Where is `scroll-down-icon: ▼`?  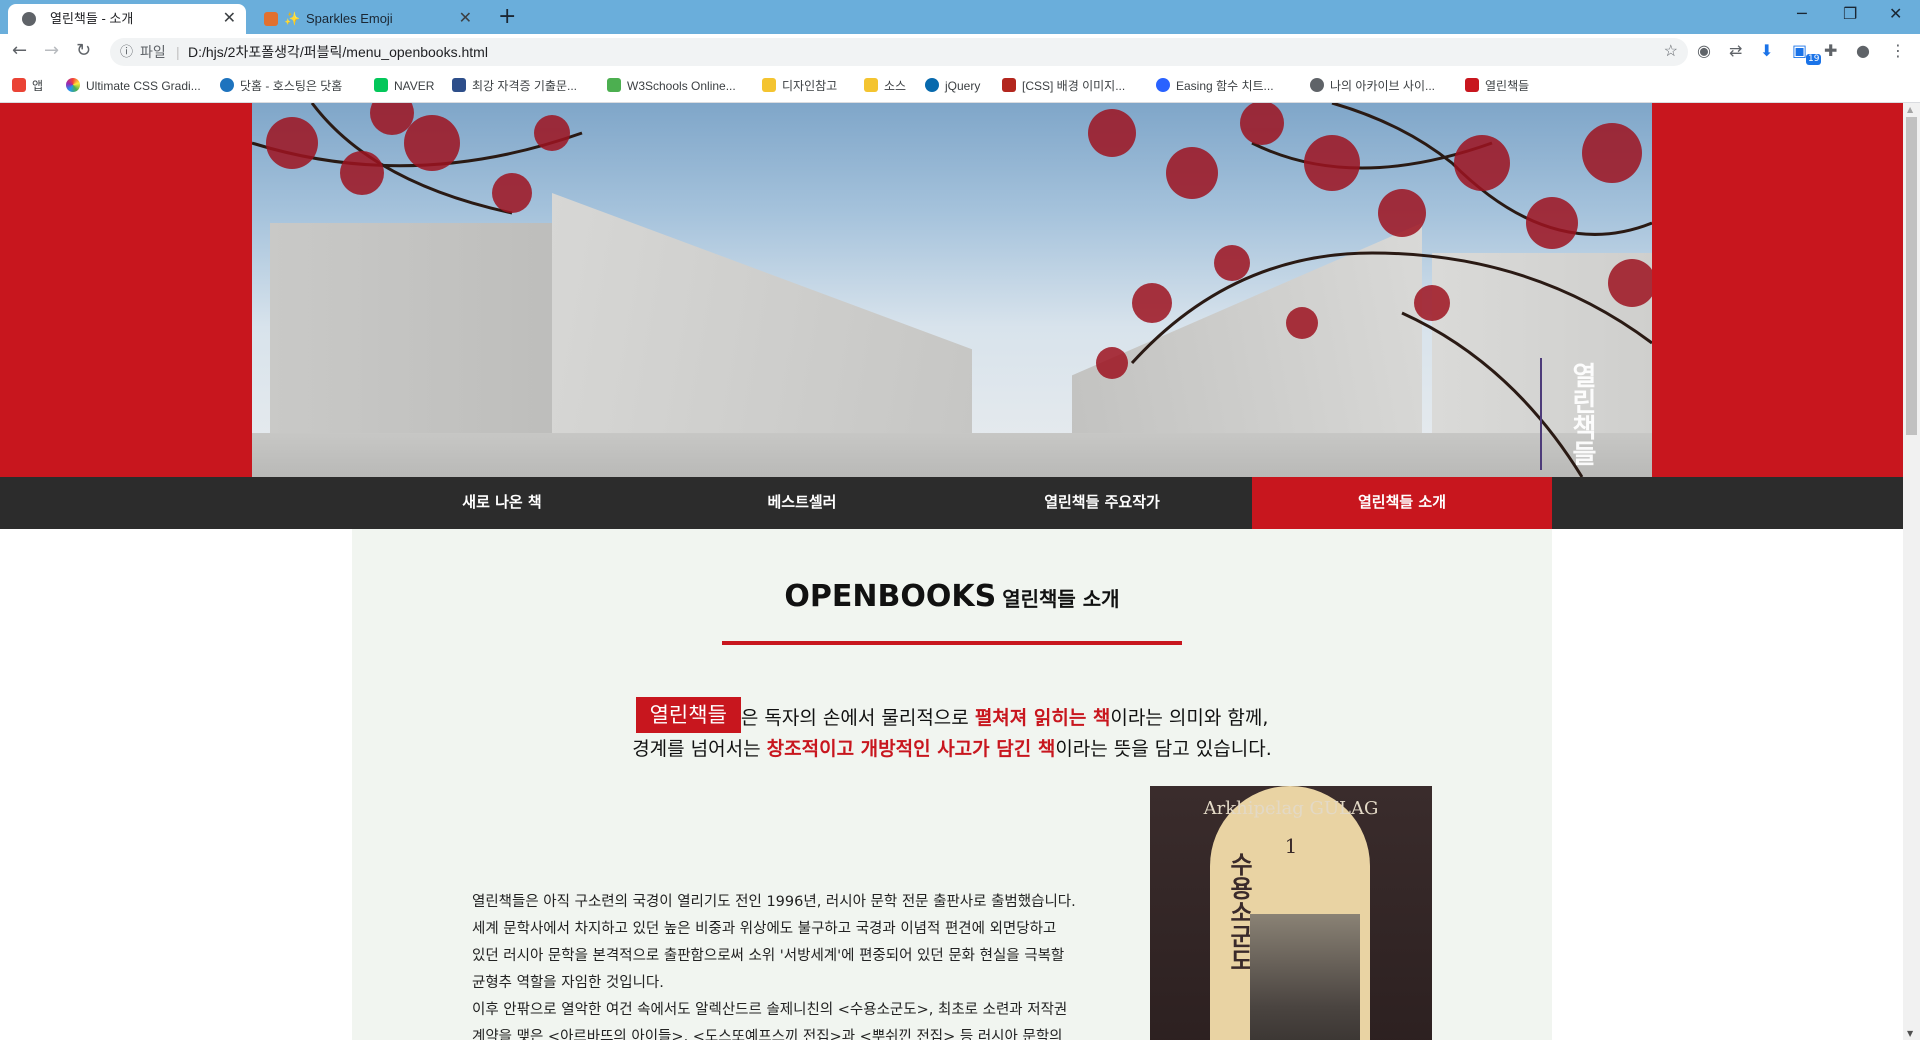 scroll-down-icon: ▼ is located at coordinates (1910, 1033).